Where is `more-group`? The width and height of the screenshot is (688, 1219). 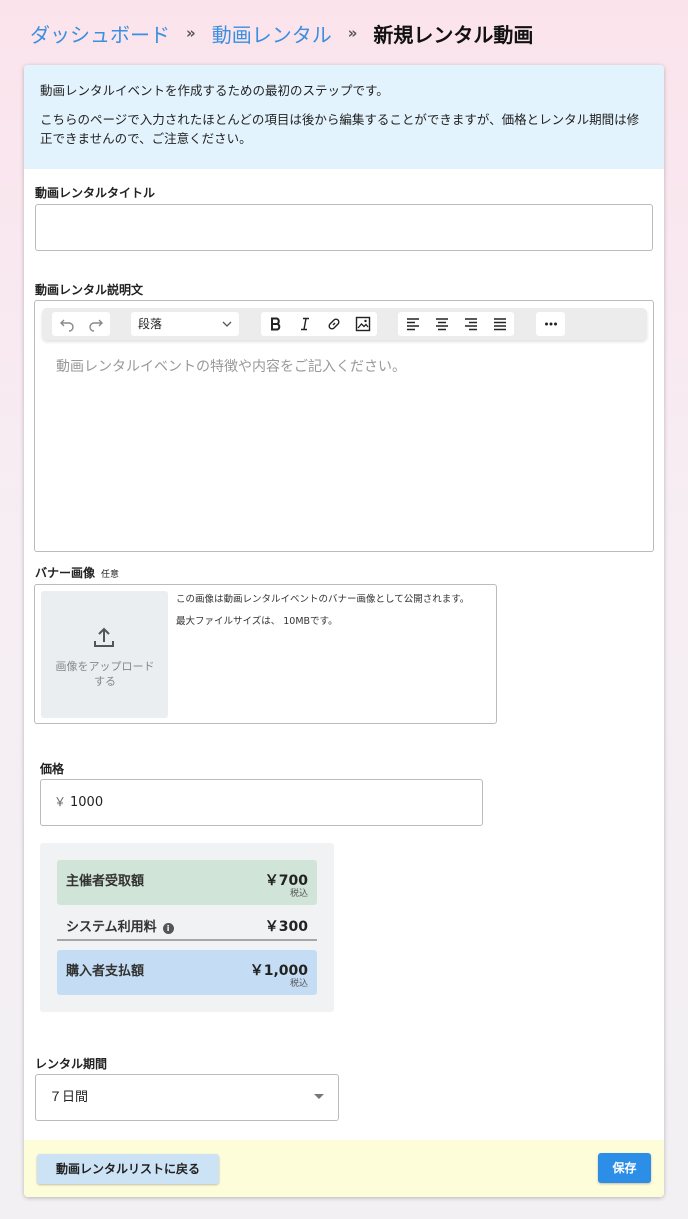
more-group is located at coordinates (550, 324).